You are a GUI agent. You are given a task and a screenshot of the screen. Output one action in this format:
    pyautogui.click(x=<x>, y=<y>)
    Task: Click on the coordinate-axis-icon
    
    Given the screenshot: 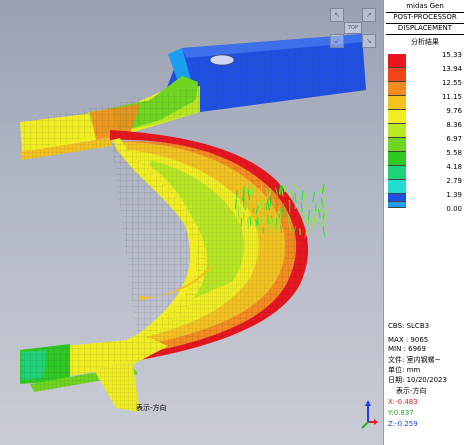 What is the action you would take?
    pyautogui.click(x=369, y=414)
    